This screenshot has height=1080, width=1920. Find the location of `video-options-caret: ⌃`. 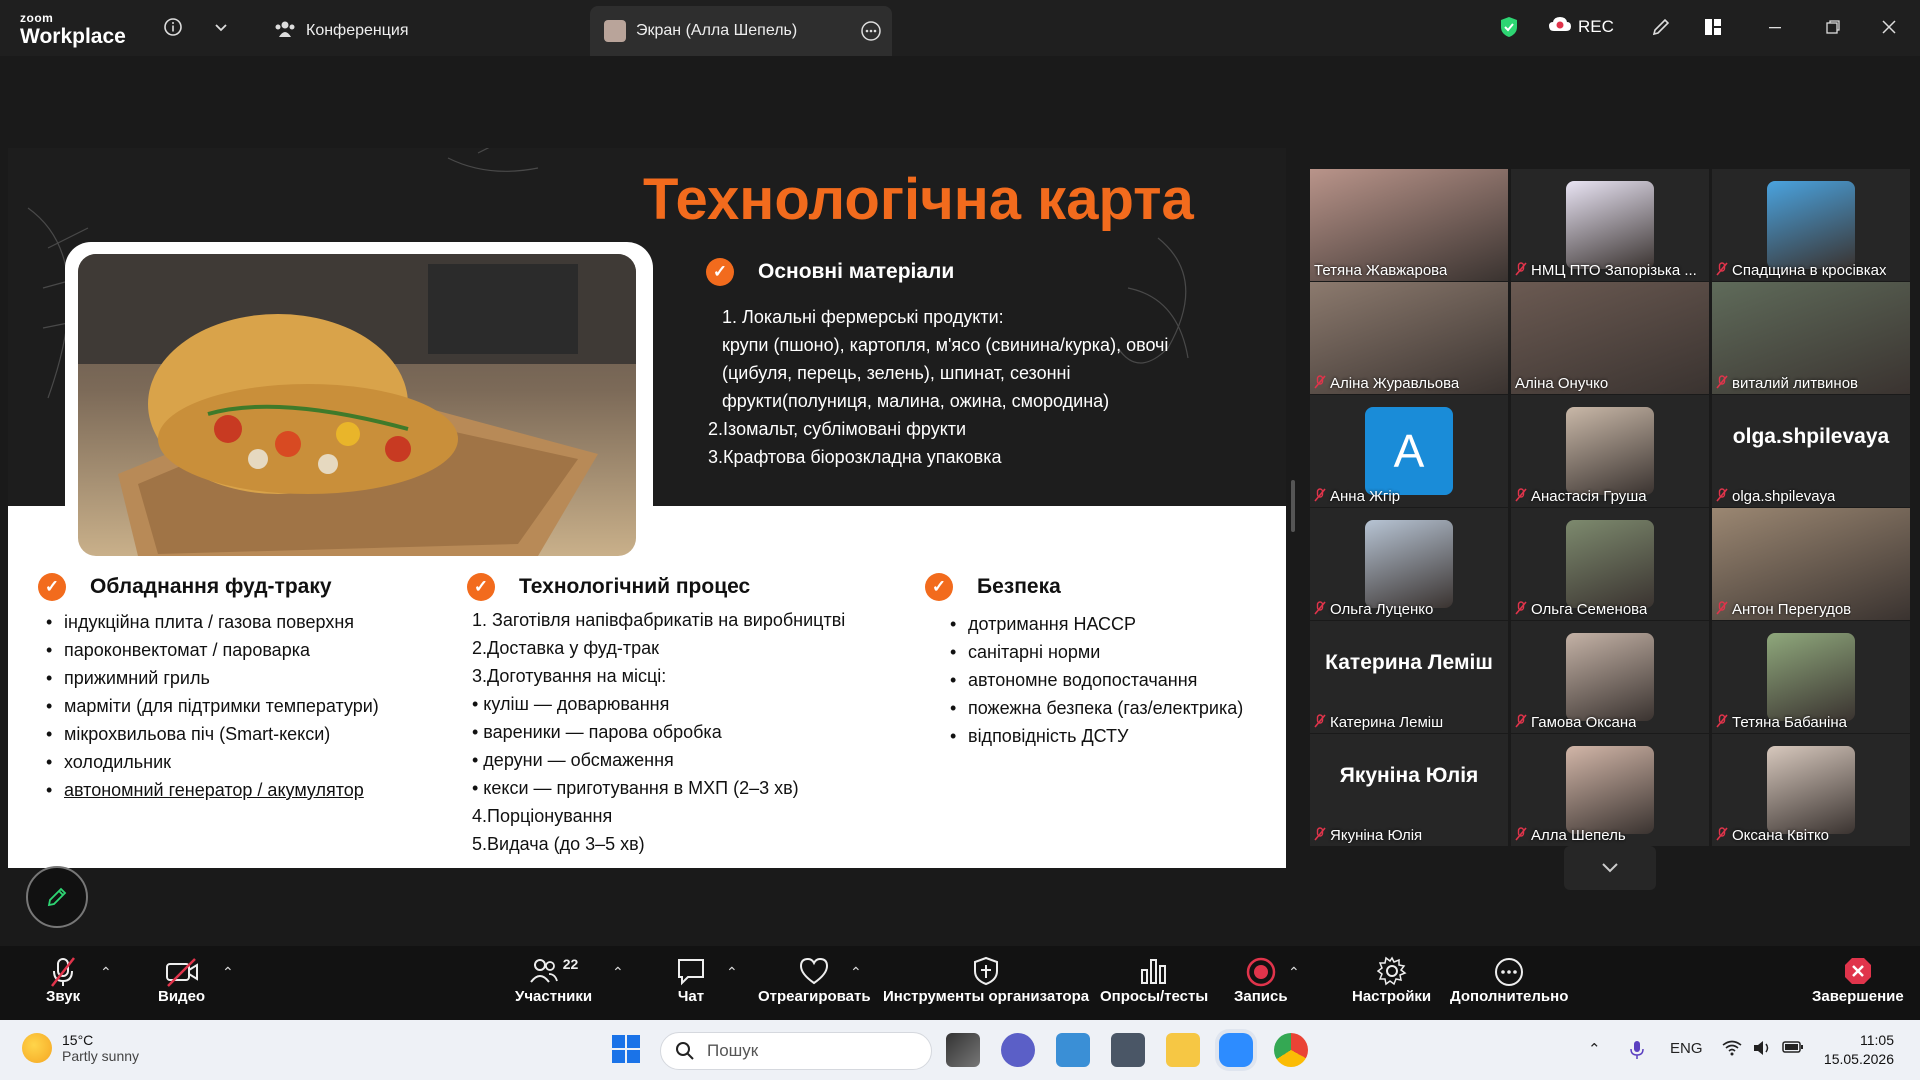

video-options-caret: ⌃ is located at coordinates (228, 972).